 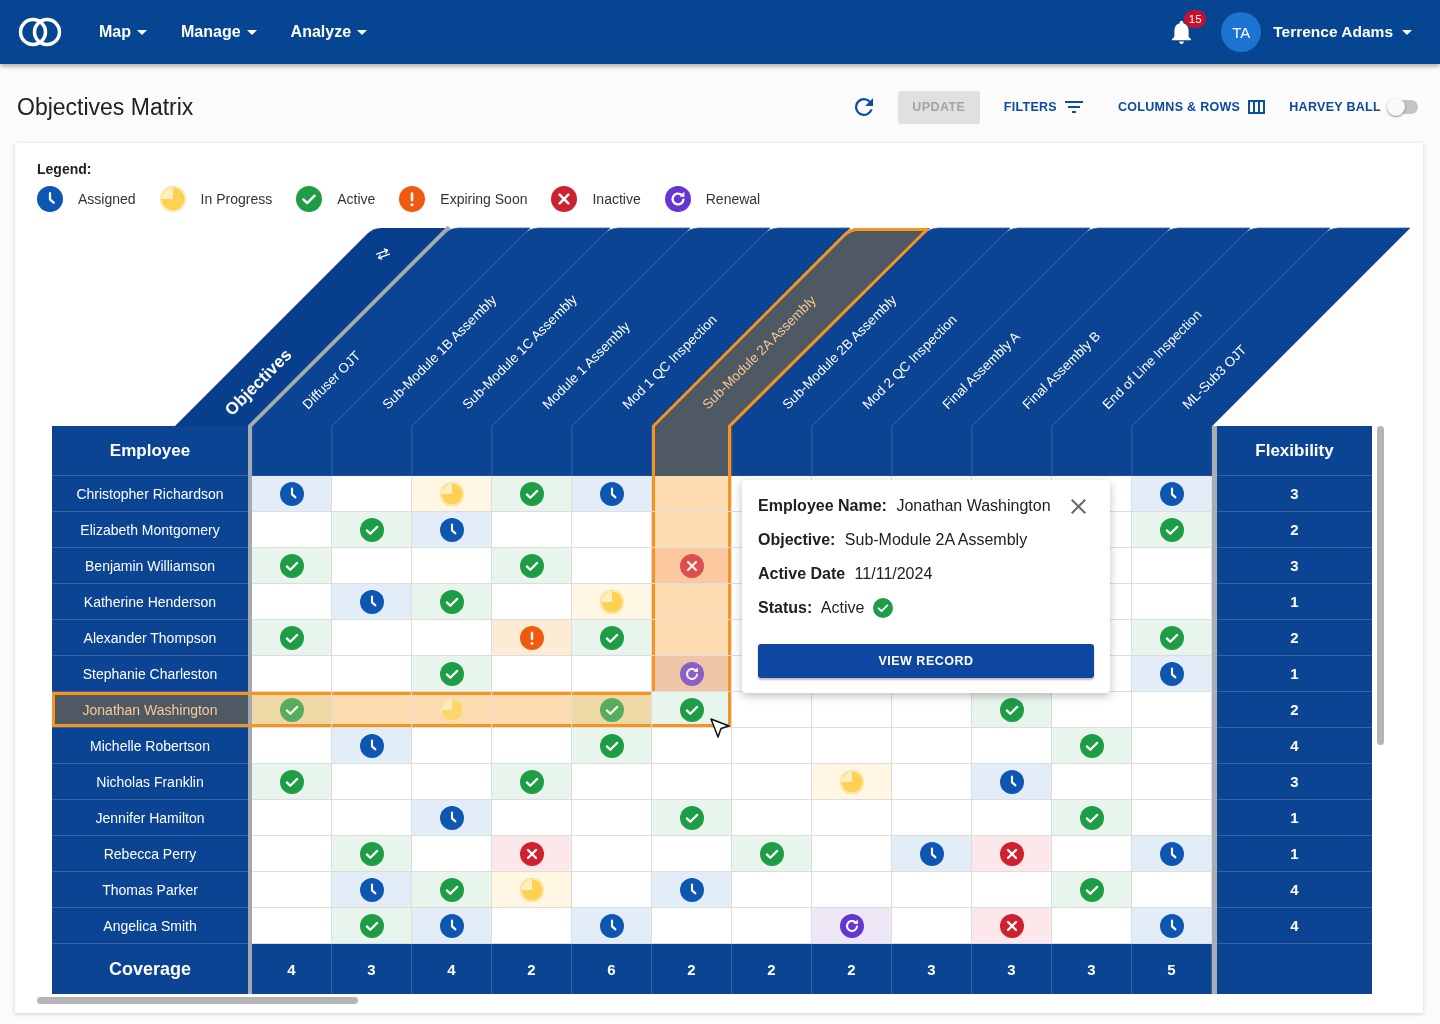 I want to click on toggle-switch, so click(x=1403, y=107).